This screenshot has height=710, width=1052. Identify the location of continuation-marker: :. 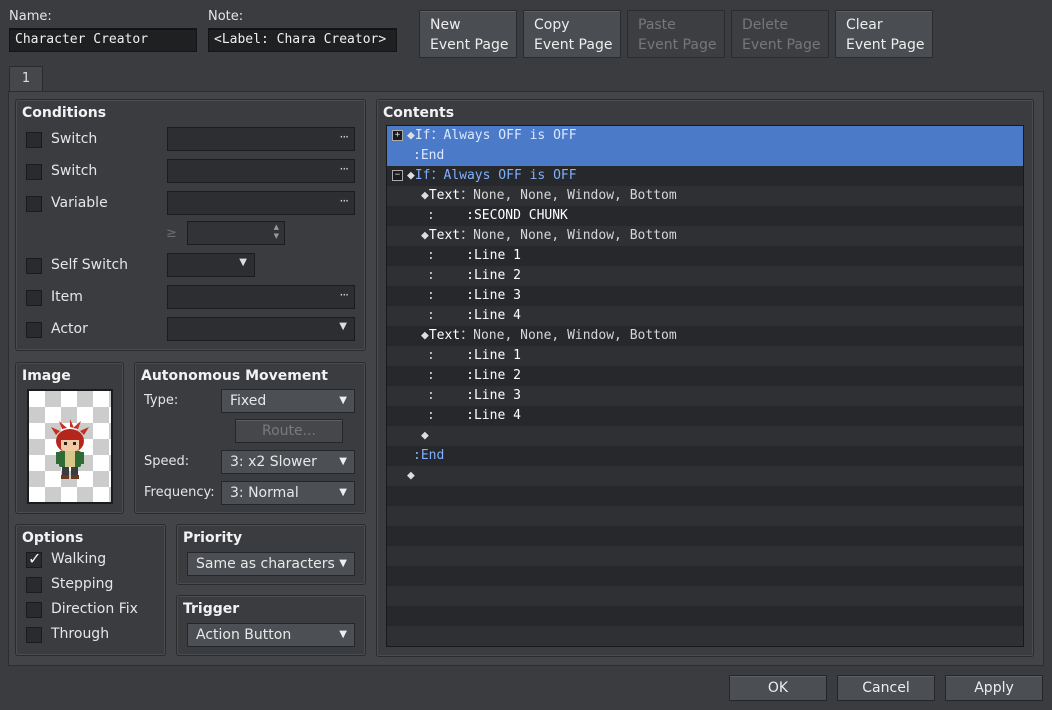
(447, 295).